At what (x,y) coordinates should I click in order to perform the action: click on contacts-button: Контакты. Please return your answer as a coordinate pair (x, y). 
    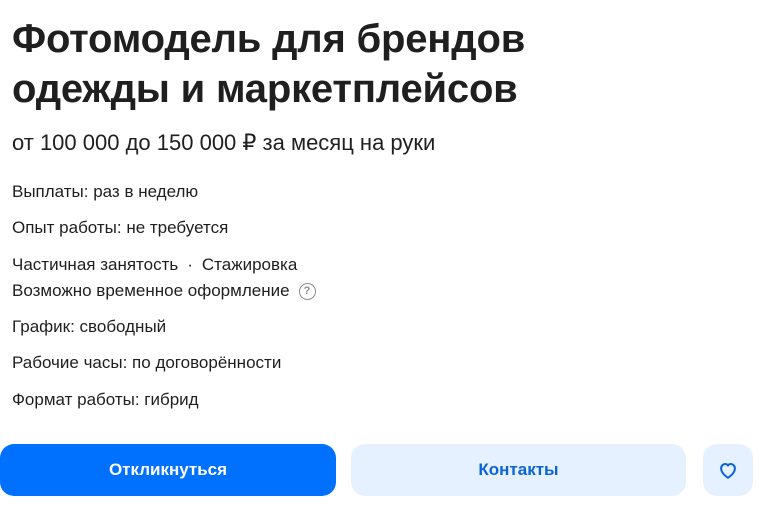
    Looking at the image, I should click on (518, 470).